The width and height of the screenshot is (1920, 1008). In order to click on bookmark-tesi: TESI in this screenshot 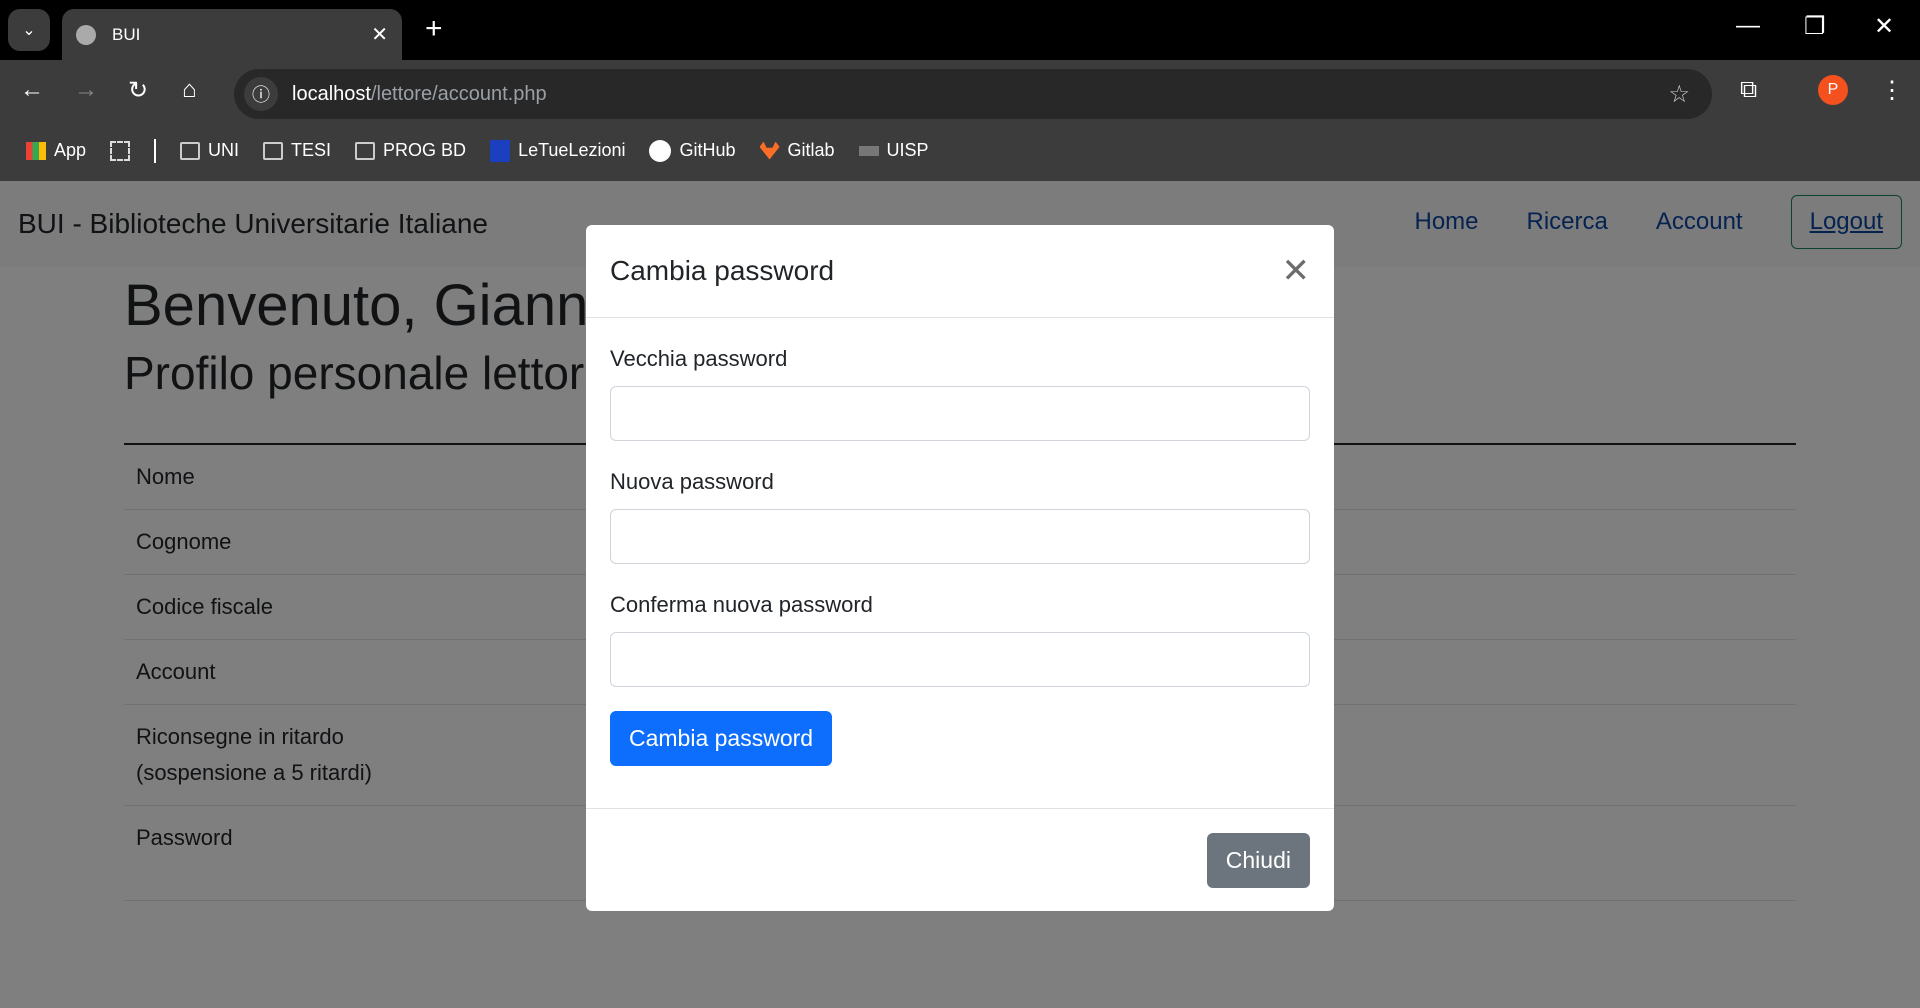, I will do `click(297, 150)`.